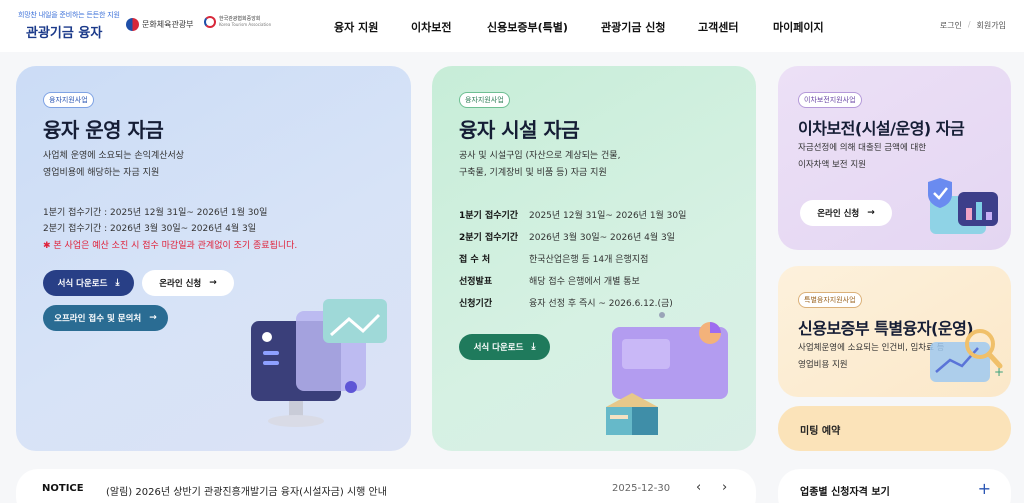  What do you see at coordinates (830, 100) in the screenshot?
I see `card-tag: 이차보전지원사업` at bounding box center [830, 100].